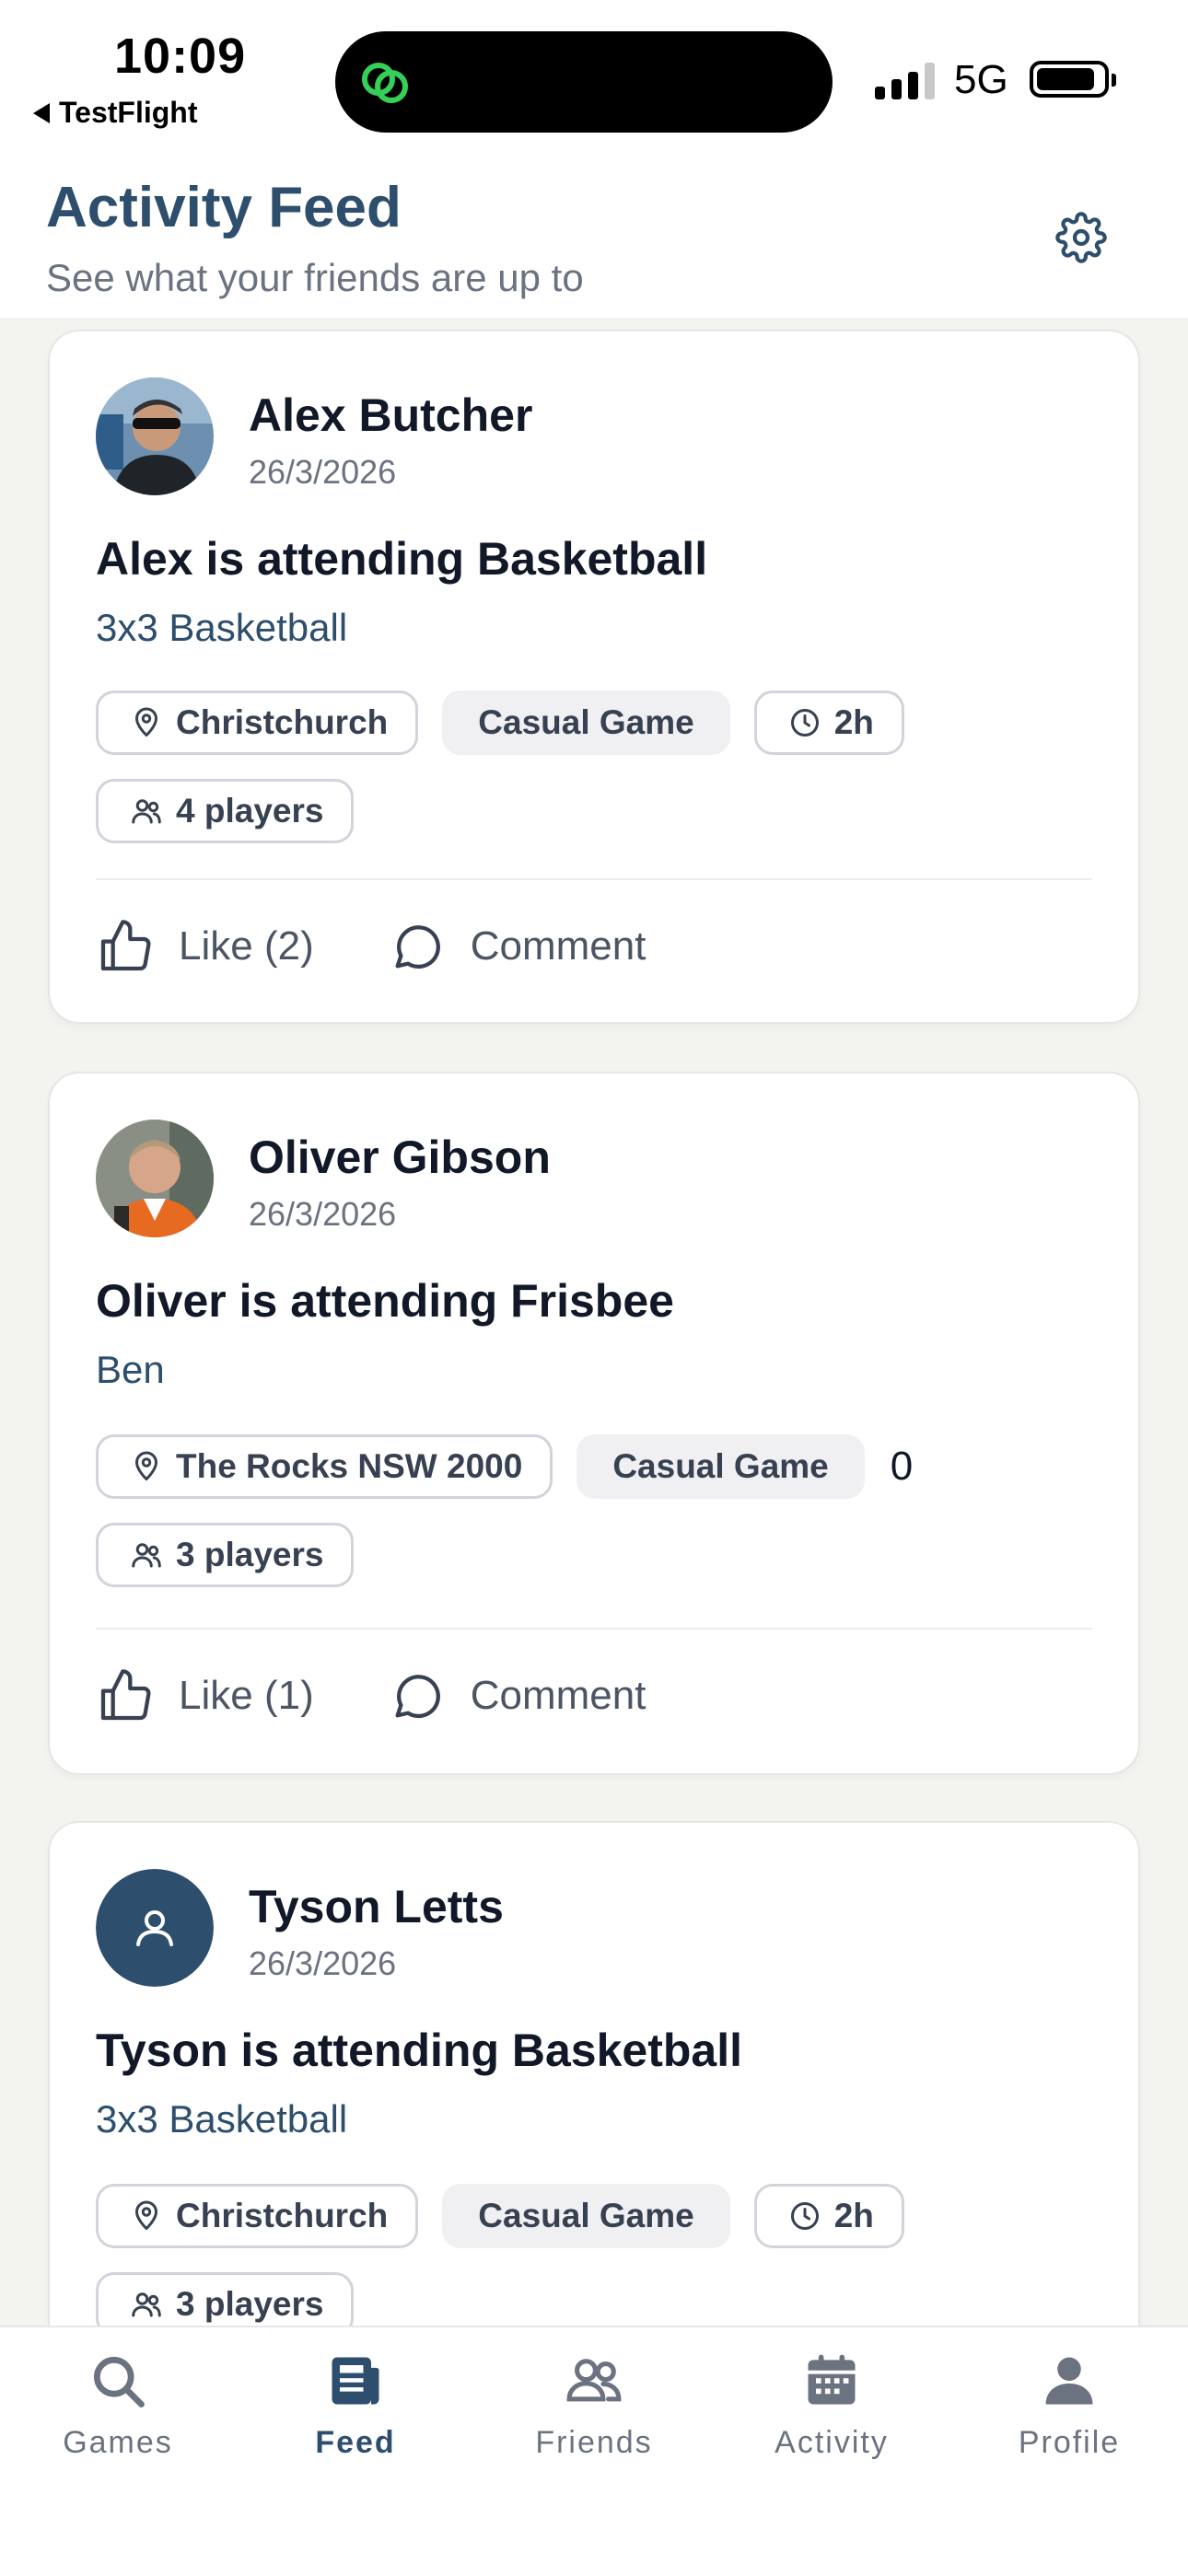 This screenshot has width=1188, height=2576. What do you see at coordinates (385, 83) in the screenshot?
I see `chain-link-icon` at bounding box center [385, 83].